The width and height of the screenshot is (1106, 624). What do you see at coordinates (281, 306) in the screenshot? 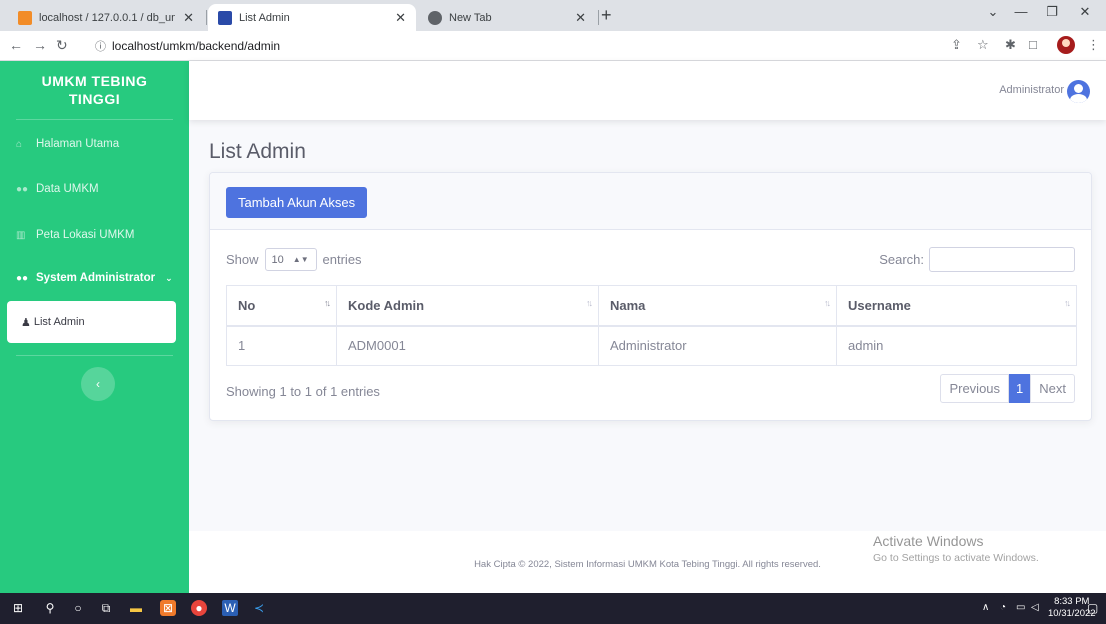
I see `column-header-no: No ↑↓` at bounding box center [281, 306].